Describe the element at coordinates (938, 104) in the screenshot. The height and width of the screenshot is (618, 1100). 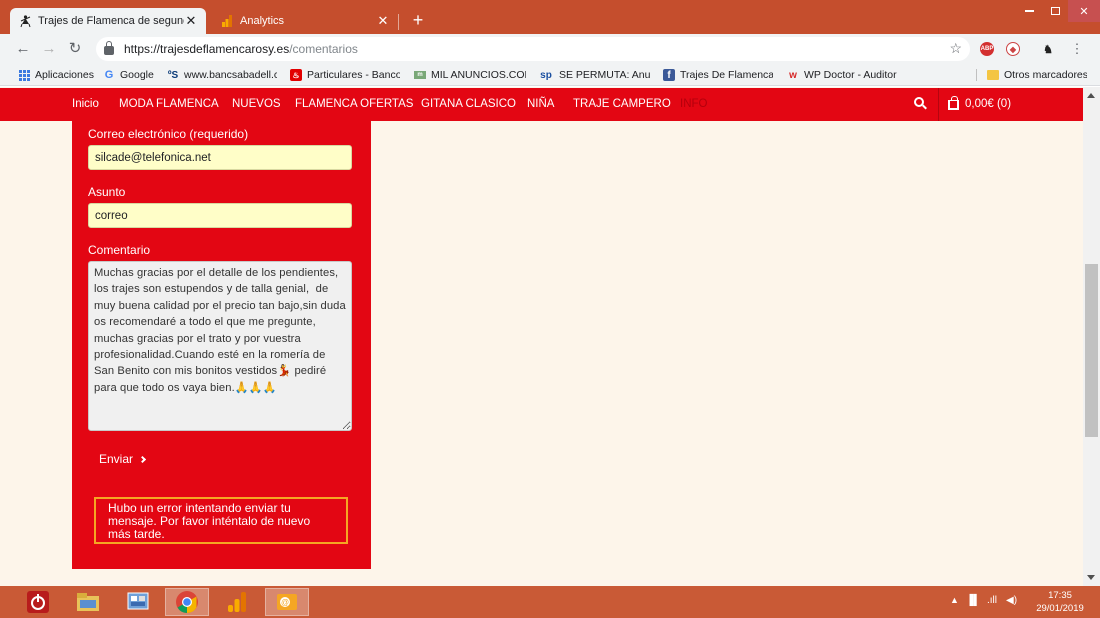
I see `nav-divider` at that location.